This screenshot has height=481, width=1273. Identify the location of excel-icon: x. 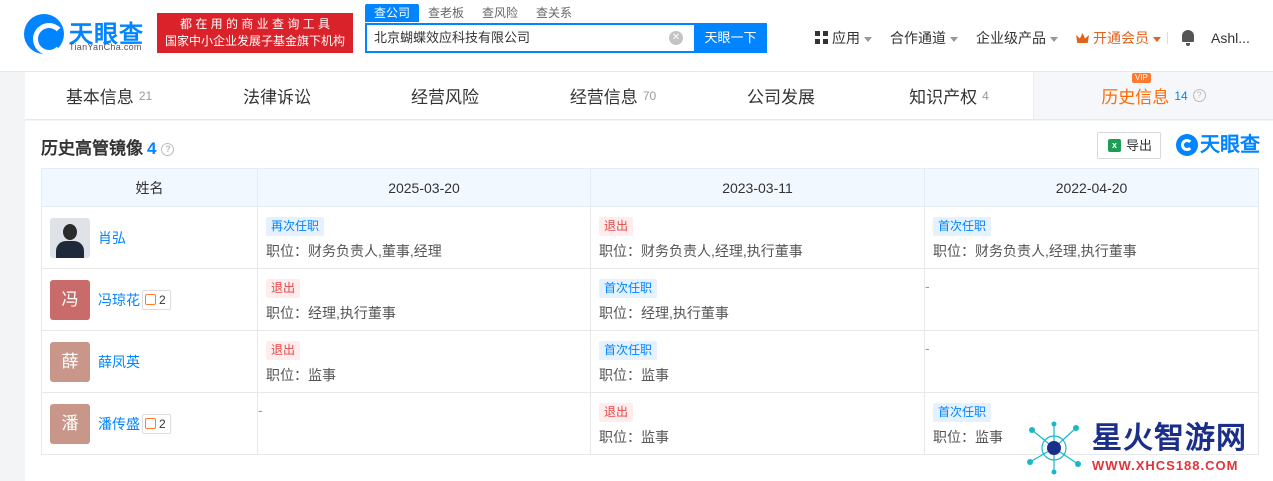
(1114, 145).